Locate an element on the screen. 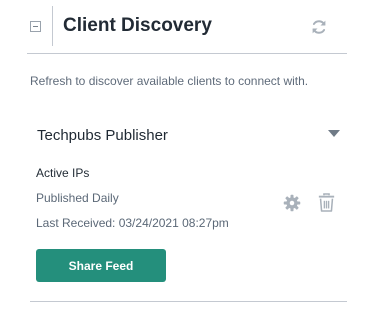 This screenshot has width=371, height=314. publish-schedule: Published Daily is located at coordinates (77, 198).